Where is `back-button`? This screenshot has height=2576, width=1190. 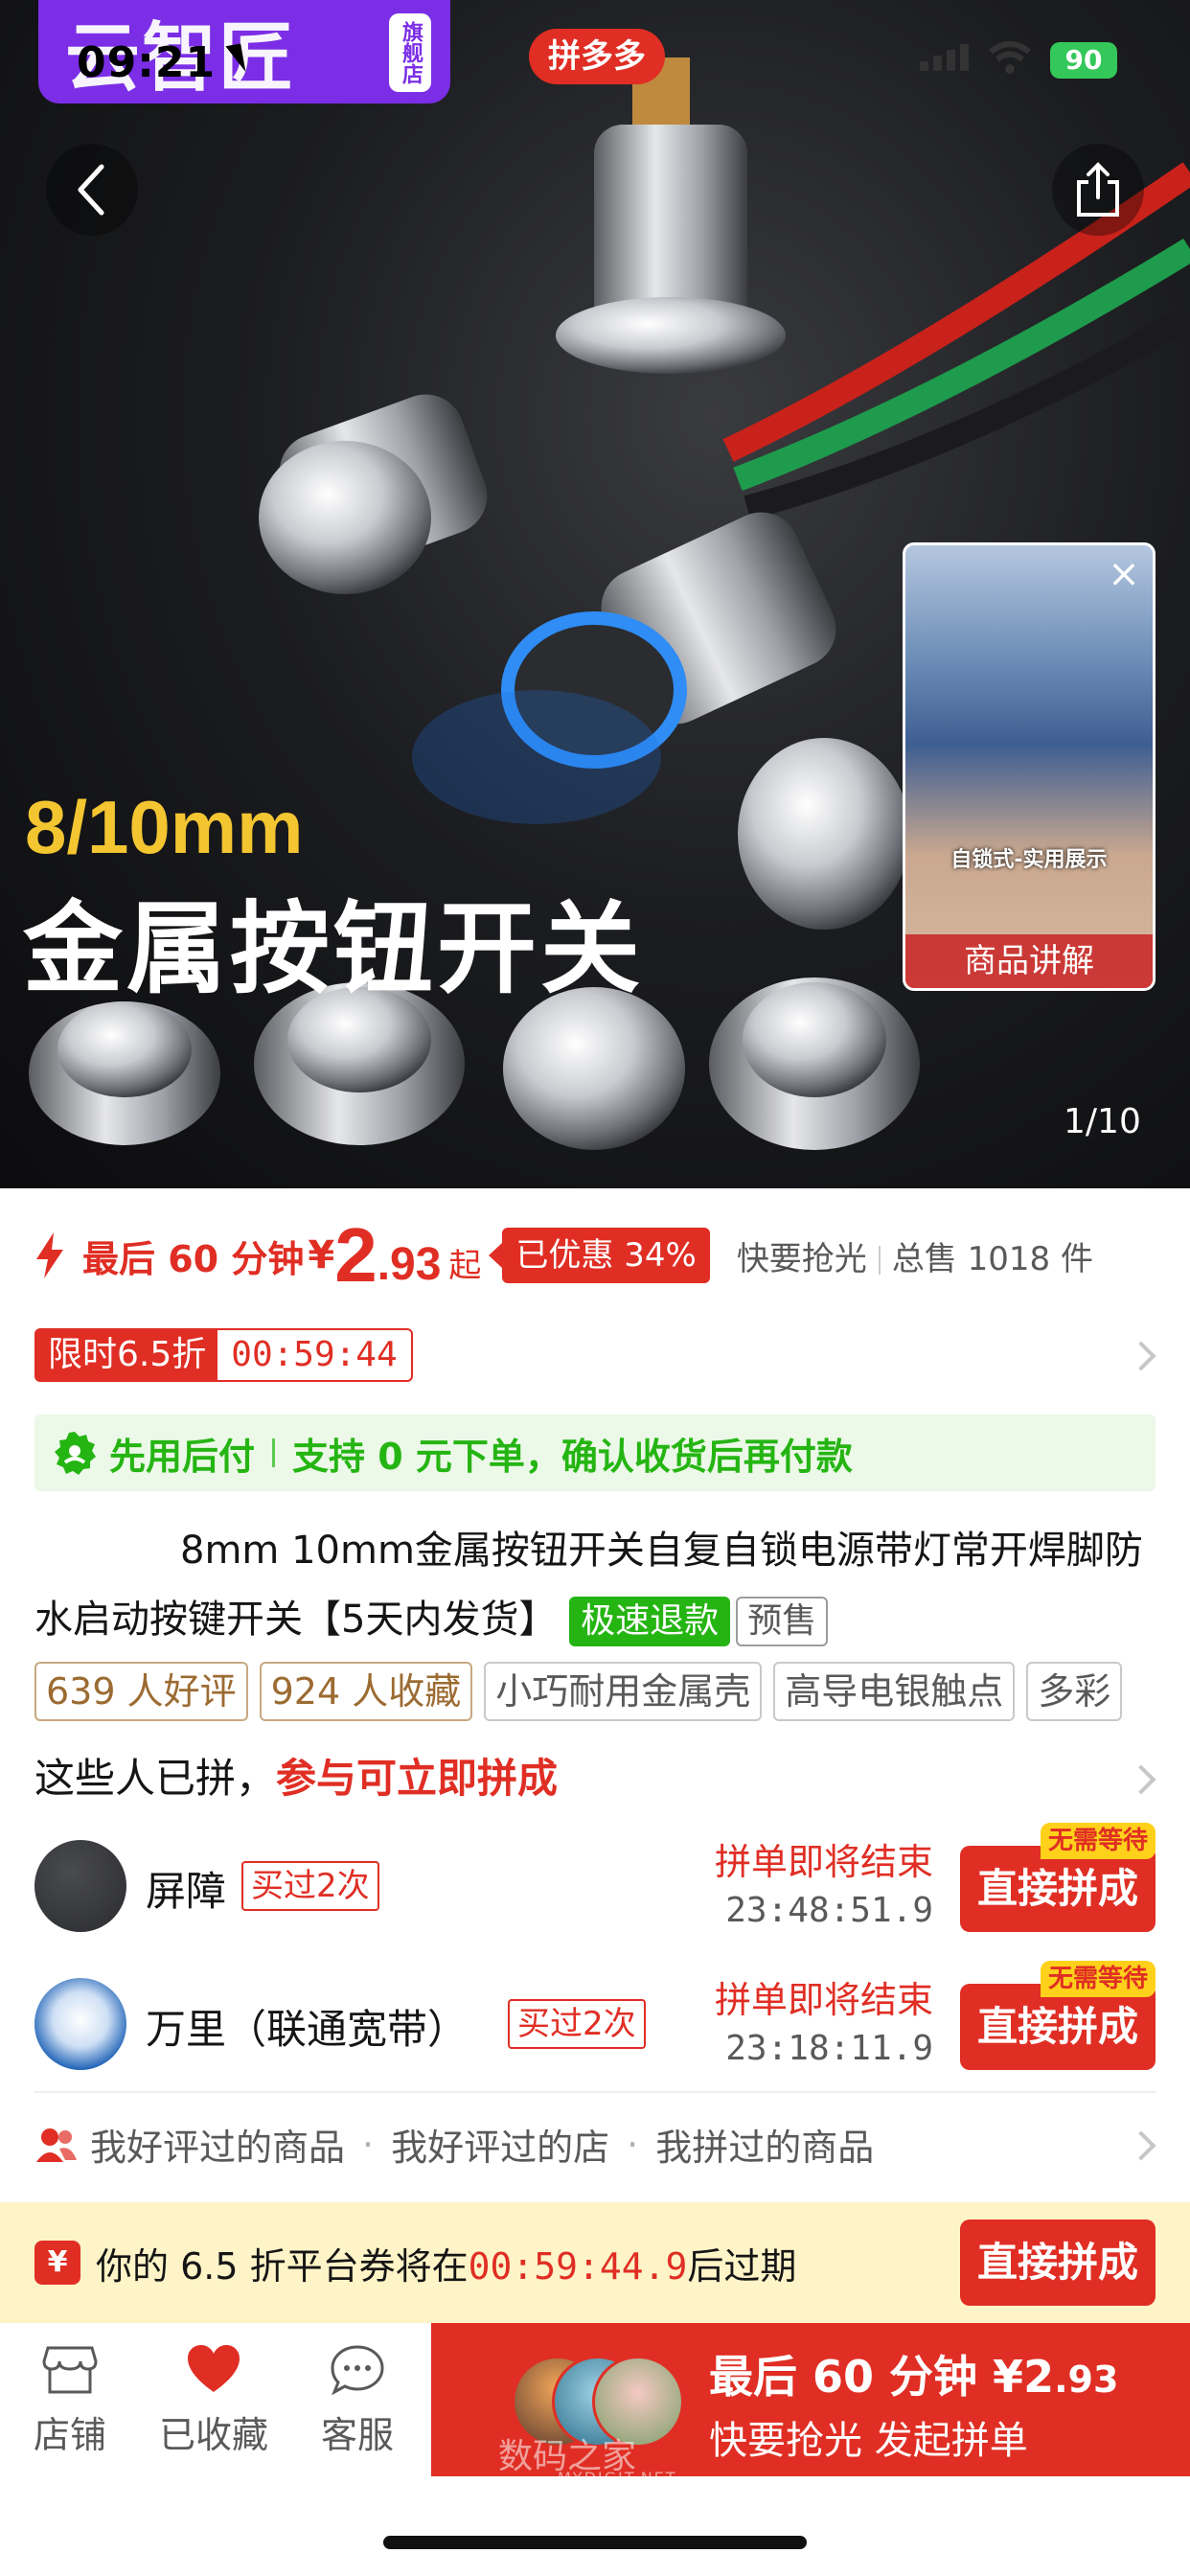
back-button is located at coordinates (92, 190).